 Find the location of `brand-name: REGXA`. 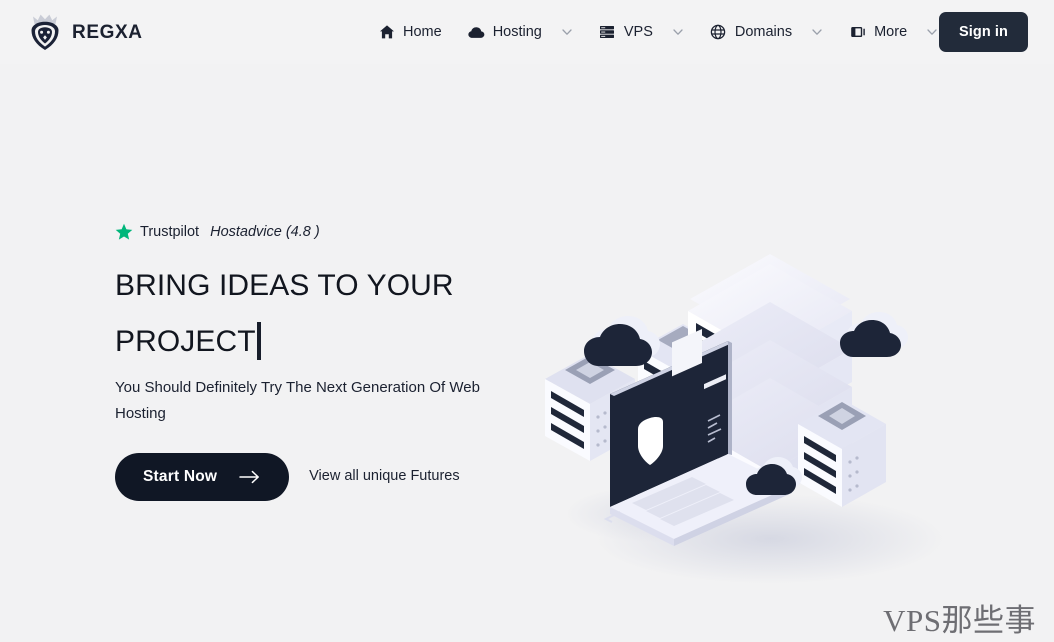

brand-name: REGXA is located at coordinates (107, 32).